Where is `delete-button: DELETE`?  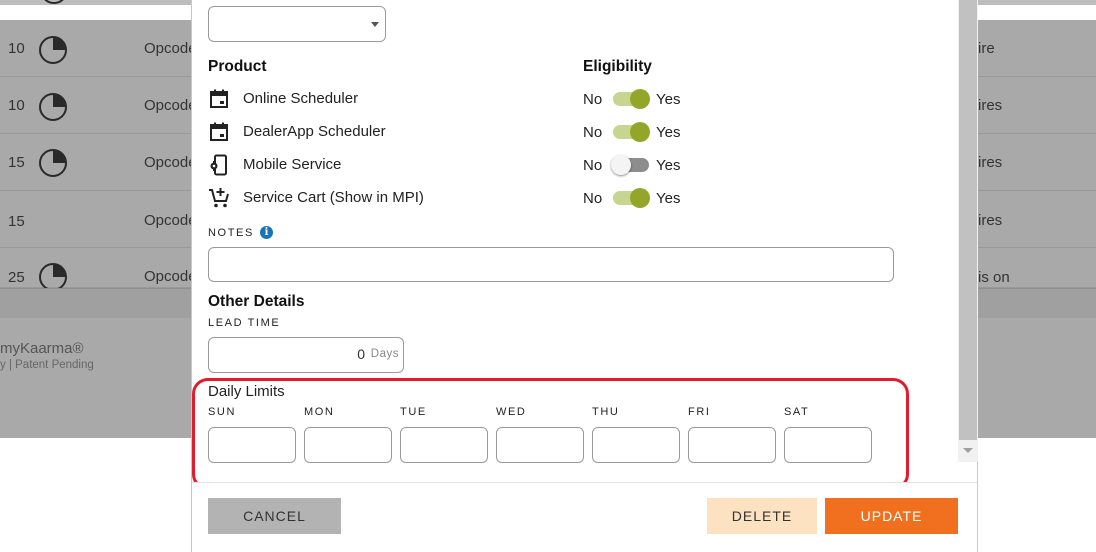 delete-button: DELETE is located at coordinates (762, 516).